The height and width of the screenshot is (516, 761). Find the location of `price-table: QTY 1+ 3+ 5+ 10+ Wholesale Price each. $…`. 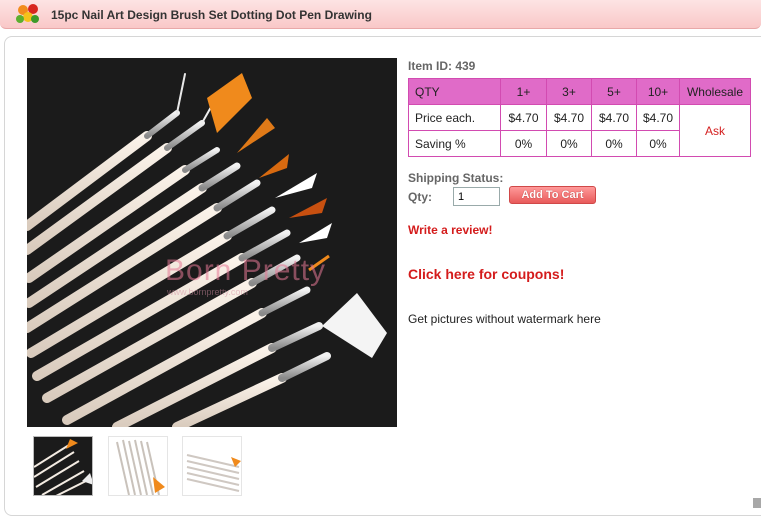

price-table: QTY 1+ 3+ 5+ 10+ Wholesale Price each. $… is located at coordinates (579, 117).